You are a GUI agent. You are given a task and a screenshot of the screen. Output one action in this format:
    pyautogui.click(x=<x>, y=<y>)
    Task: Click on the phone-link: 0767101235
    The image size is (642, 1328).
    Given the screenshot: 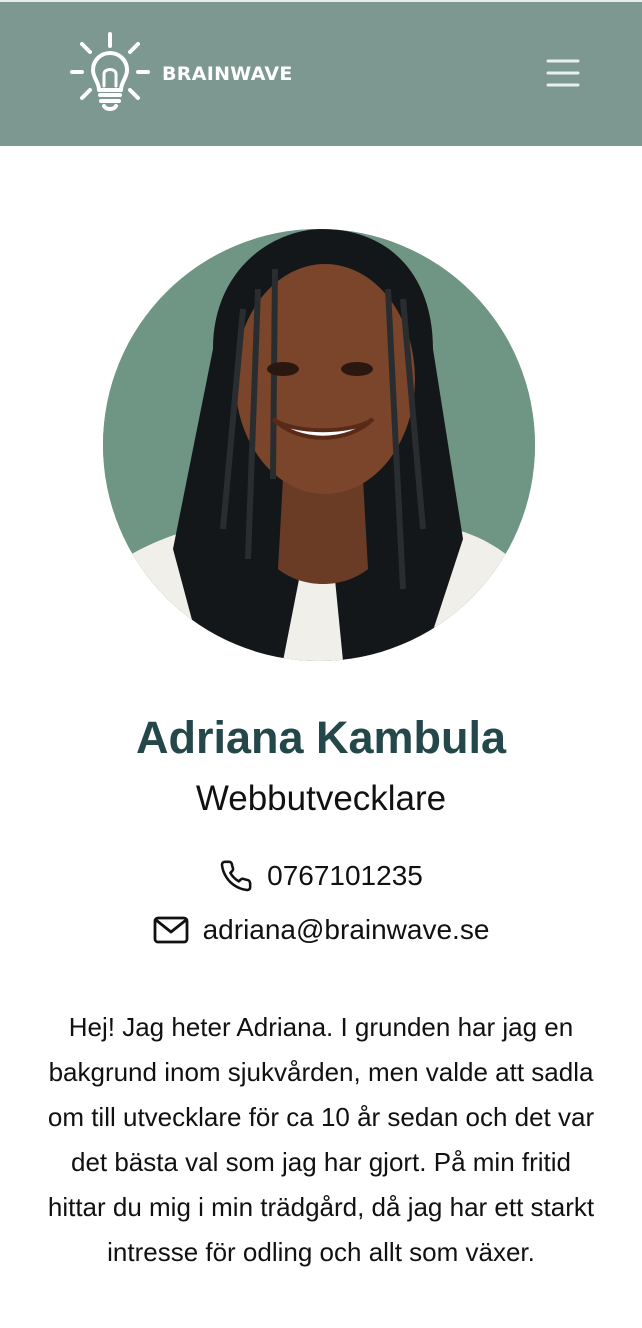 What is the action you would take?
    pyautogui.click(x=345, y=876)
    